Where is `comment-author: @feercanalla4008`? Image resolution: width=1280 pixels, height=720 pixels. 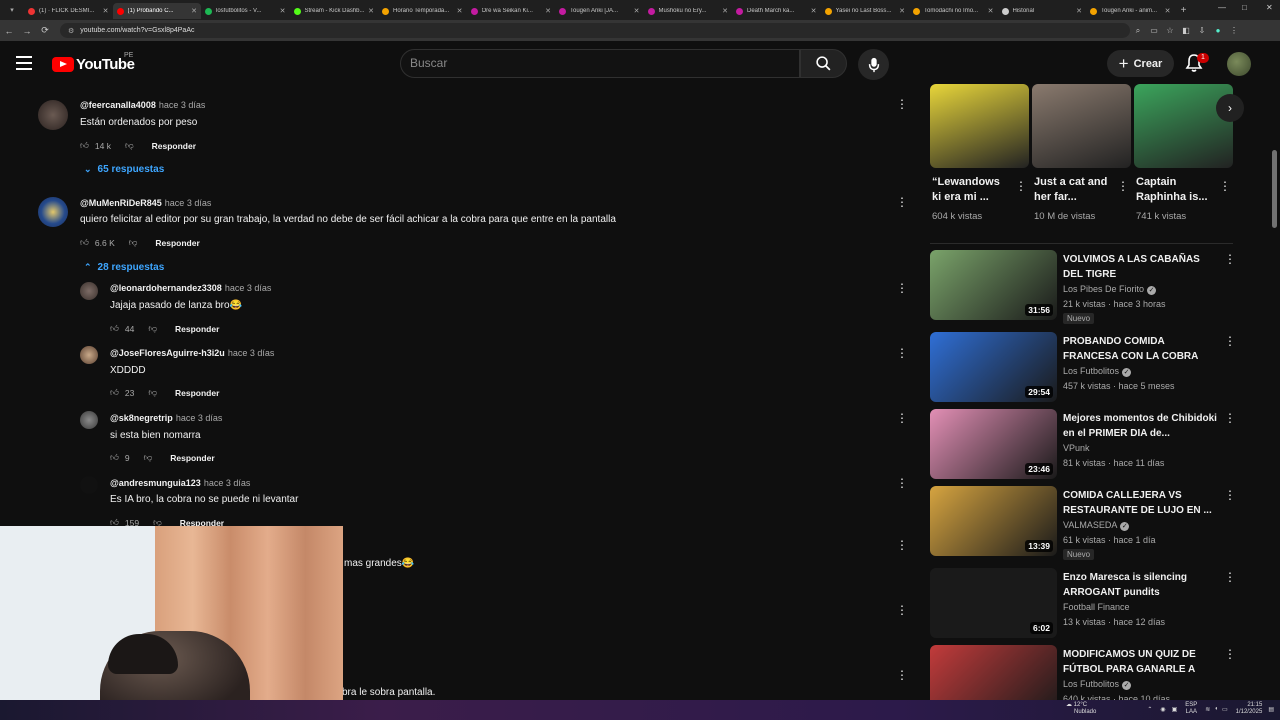
comment-author: @feercanalla4008 is located at coordinates (118, 105).